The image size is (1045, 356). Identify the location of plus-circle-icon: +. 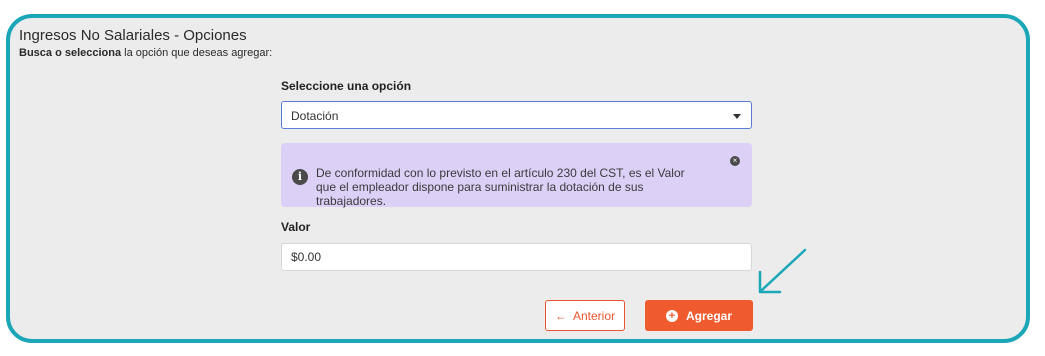
(671, 315).